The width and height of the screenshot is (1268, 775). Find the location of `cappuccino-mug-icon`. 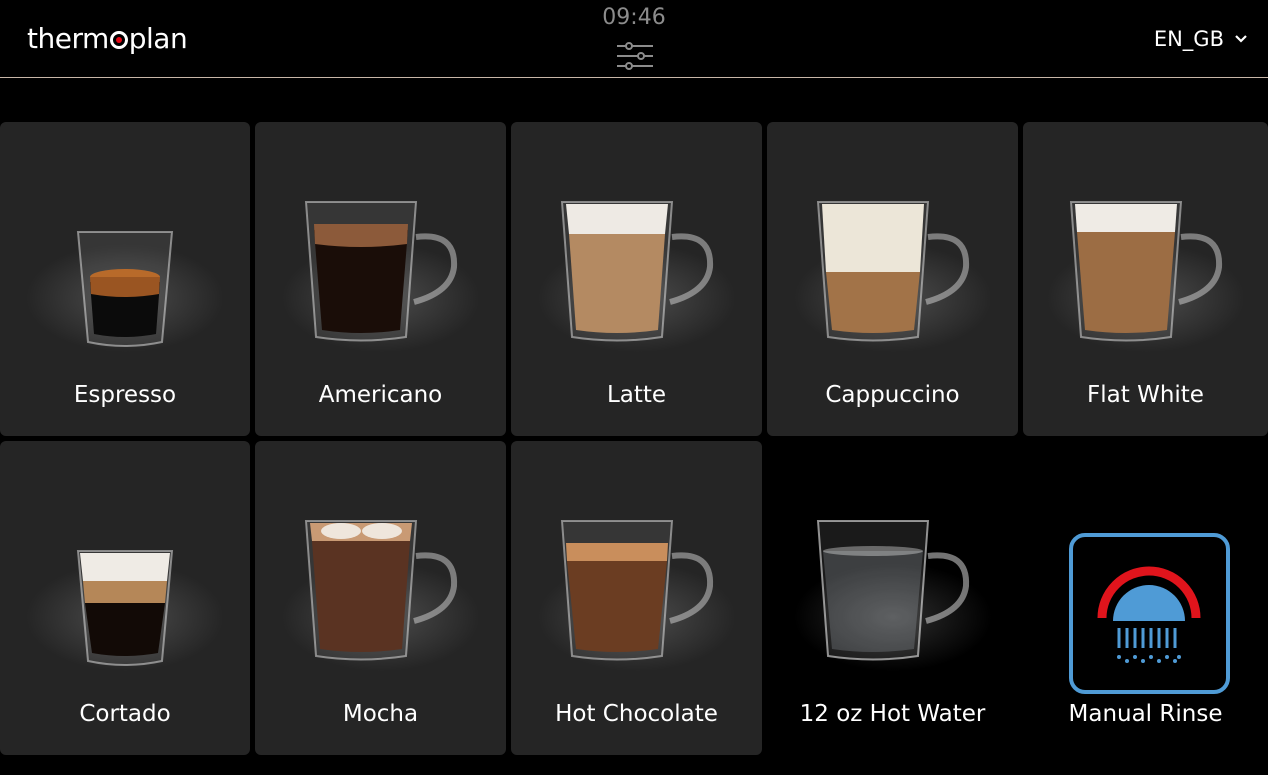

cappuccino-mug-icon is located at coordinates (892, 271).